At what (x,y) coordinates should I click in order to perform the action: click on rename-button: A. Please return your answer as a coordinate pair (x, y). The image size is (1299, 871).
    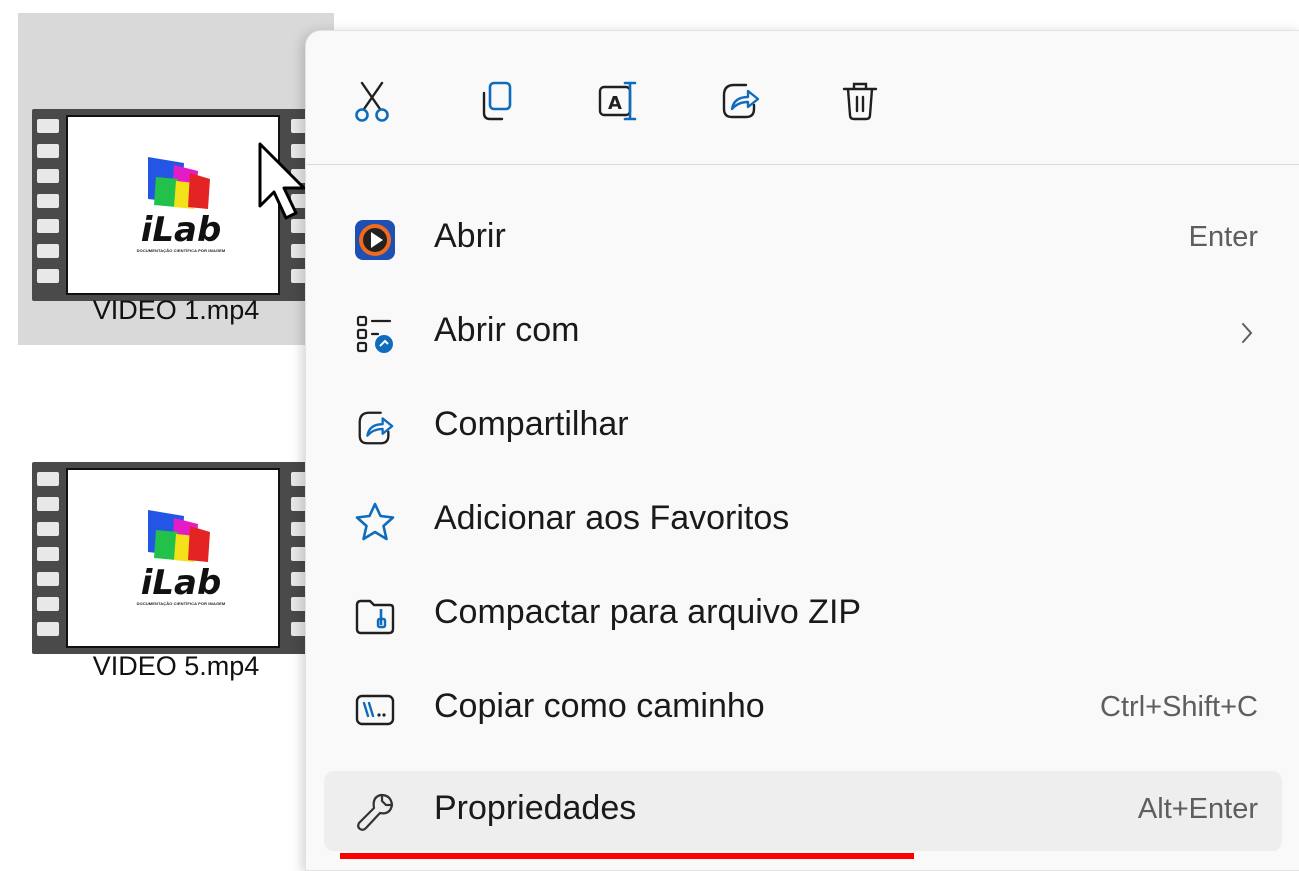
    Looking at the image, I should click on (618, 101).